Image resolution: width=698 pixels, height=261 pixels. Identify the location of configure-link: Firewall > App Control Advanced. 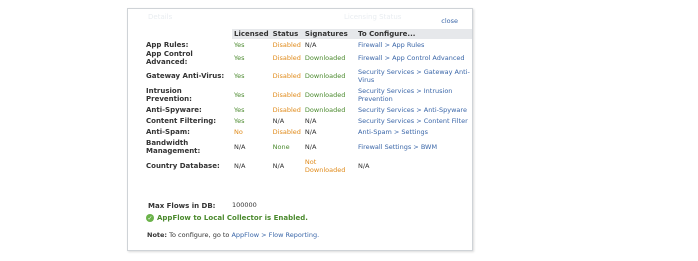
(414, 58).